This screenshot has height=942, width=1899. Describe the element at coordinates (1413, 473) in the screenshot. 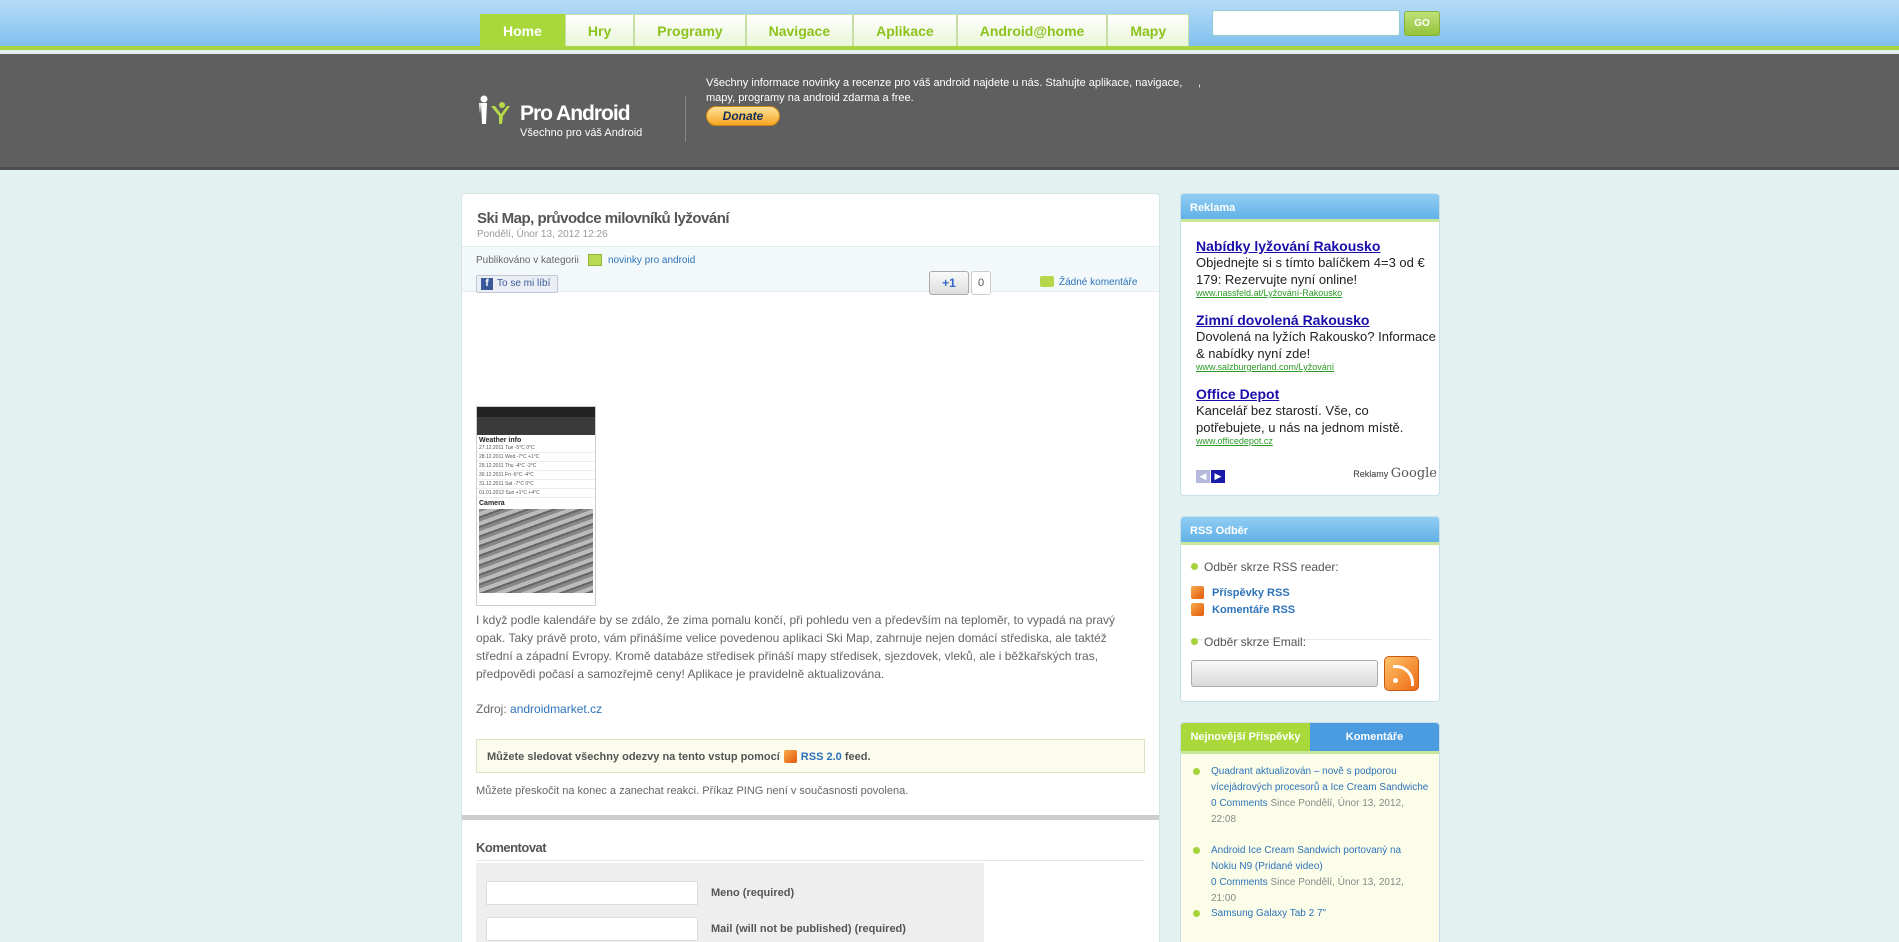

I see `google-logo: Google` at that location.